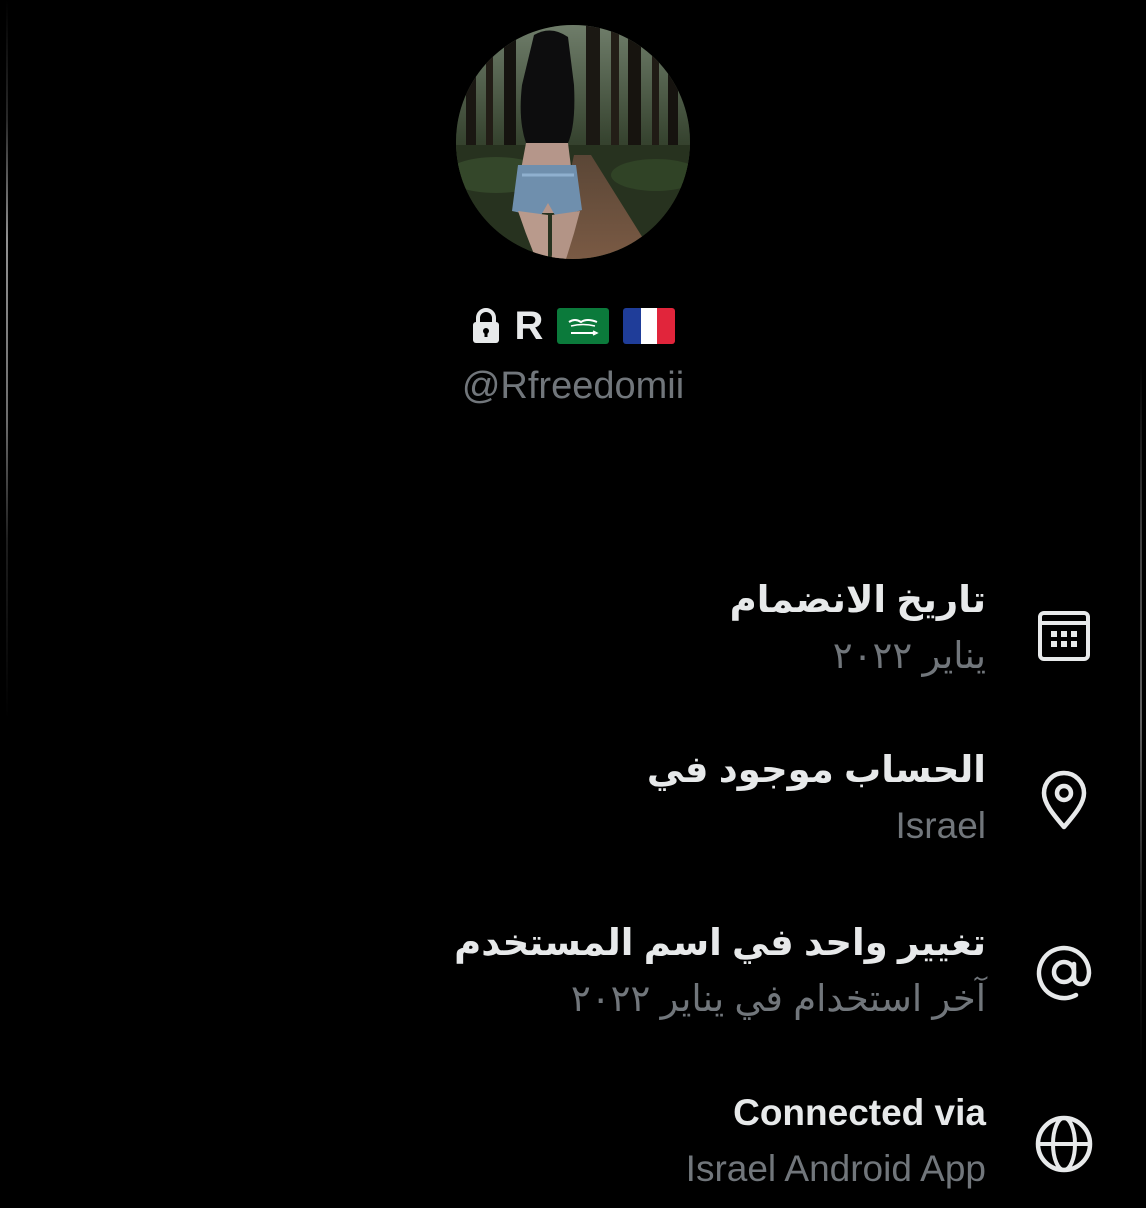 This screenshot has width=1146, height=1208. Describe the element at coordinates (909, 655) in the screenshot. I see `joined-date: يناير ٢٠٢٢` at that location.